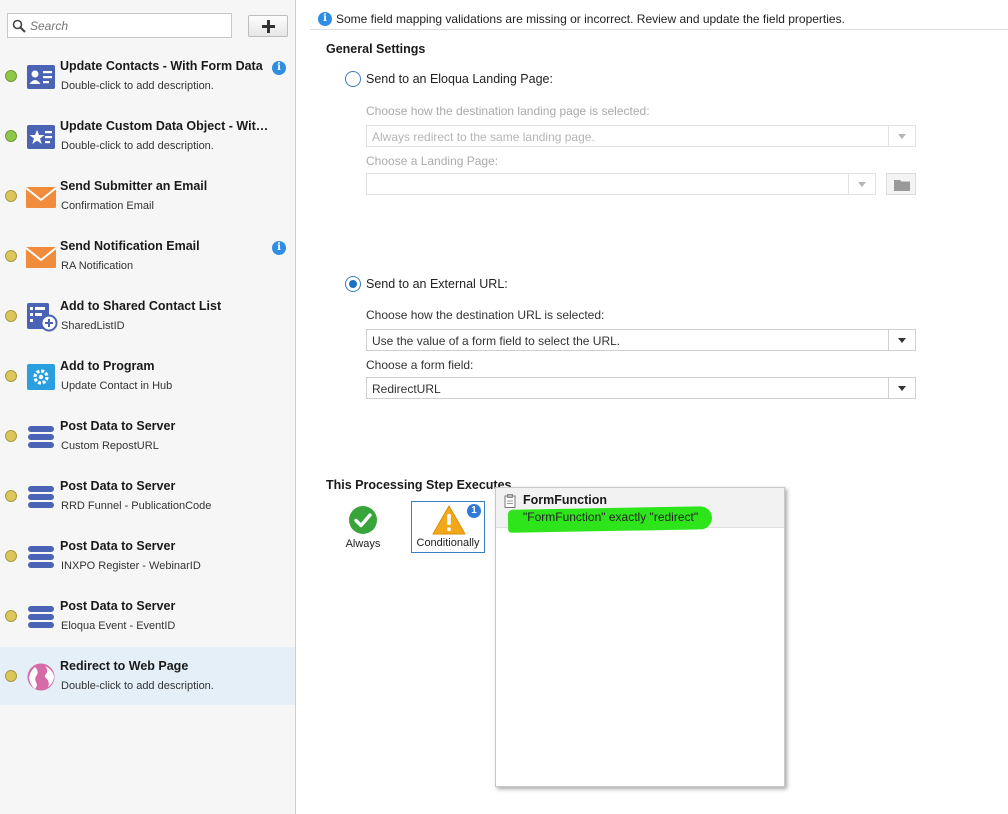  I want to click on globe-icon, so click(41, 677).